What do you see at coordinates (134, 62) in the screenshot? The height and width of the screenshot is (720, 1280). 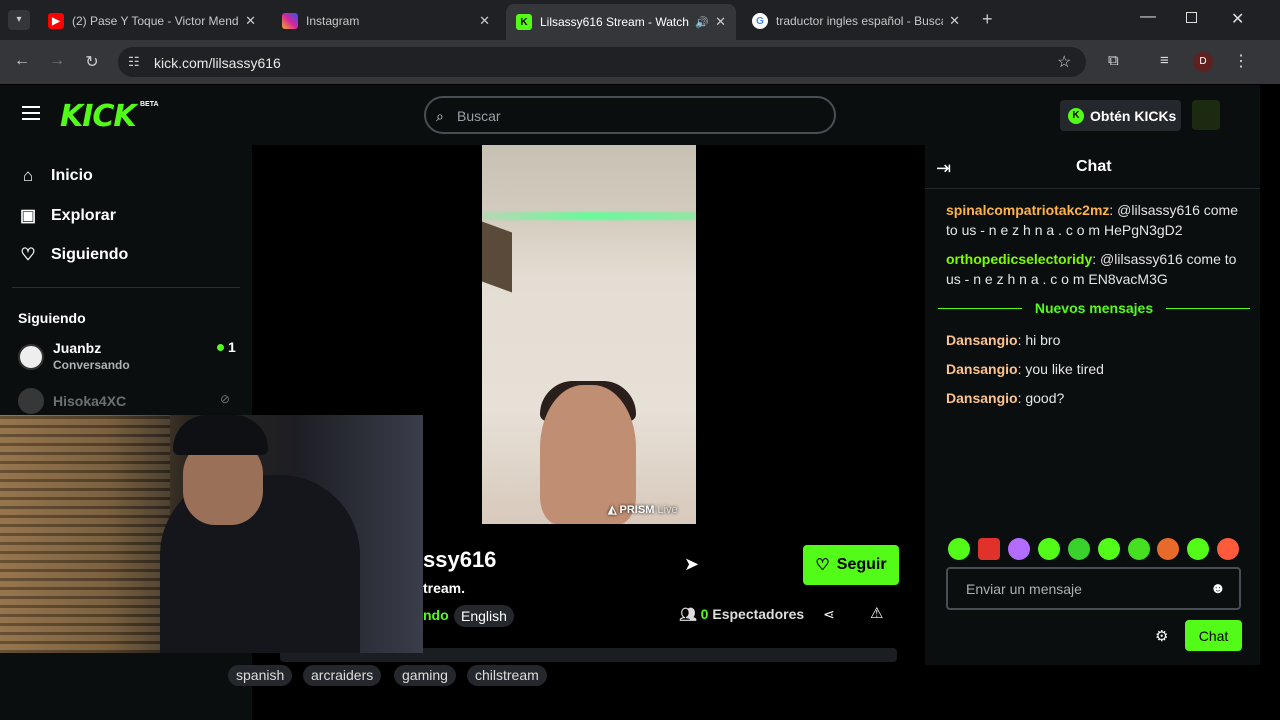 I see `site-info-icon: ☷` at bounding box center [134, 62].